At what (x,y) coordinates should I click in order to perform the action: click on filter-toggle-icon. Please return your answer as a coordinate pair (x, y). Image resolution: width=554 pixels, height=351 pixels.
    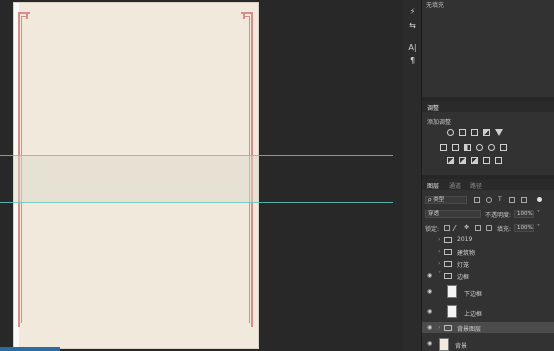
    Looking at the image, I should click on (539, 199).